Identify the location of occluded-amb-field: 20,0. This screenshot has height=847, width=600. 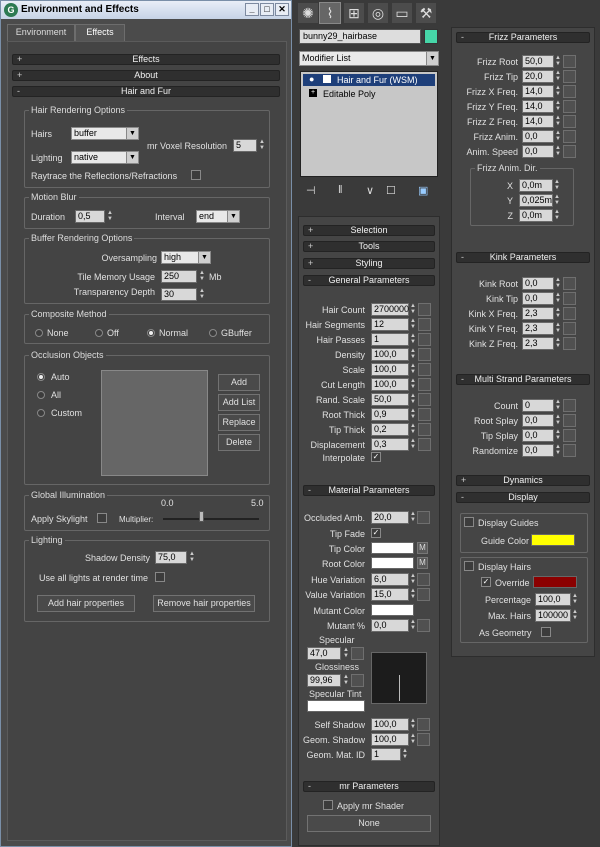
(390, 517).